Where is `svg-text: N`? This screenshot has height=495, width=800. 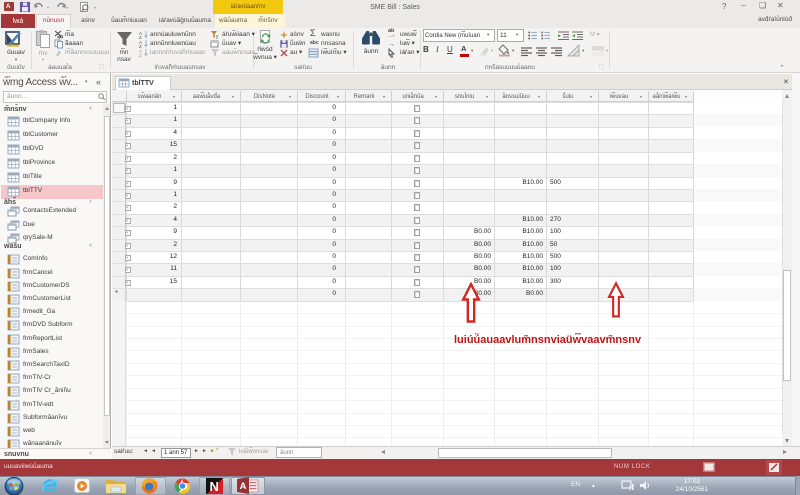
svg-text: N is located at coordinates (214, 486).